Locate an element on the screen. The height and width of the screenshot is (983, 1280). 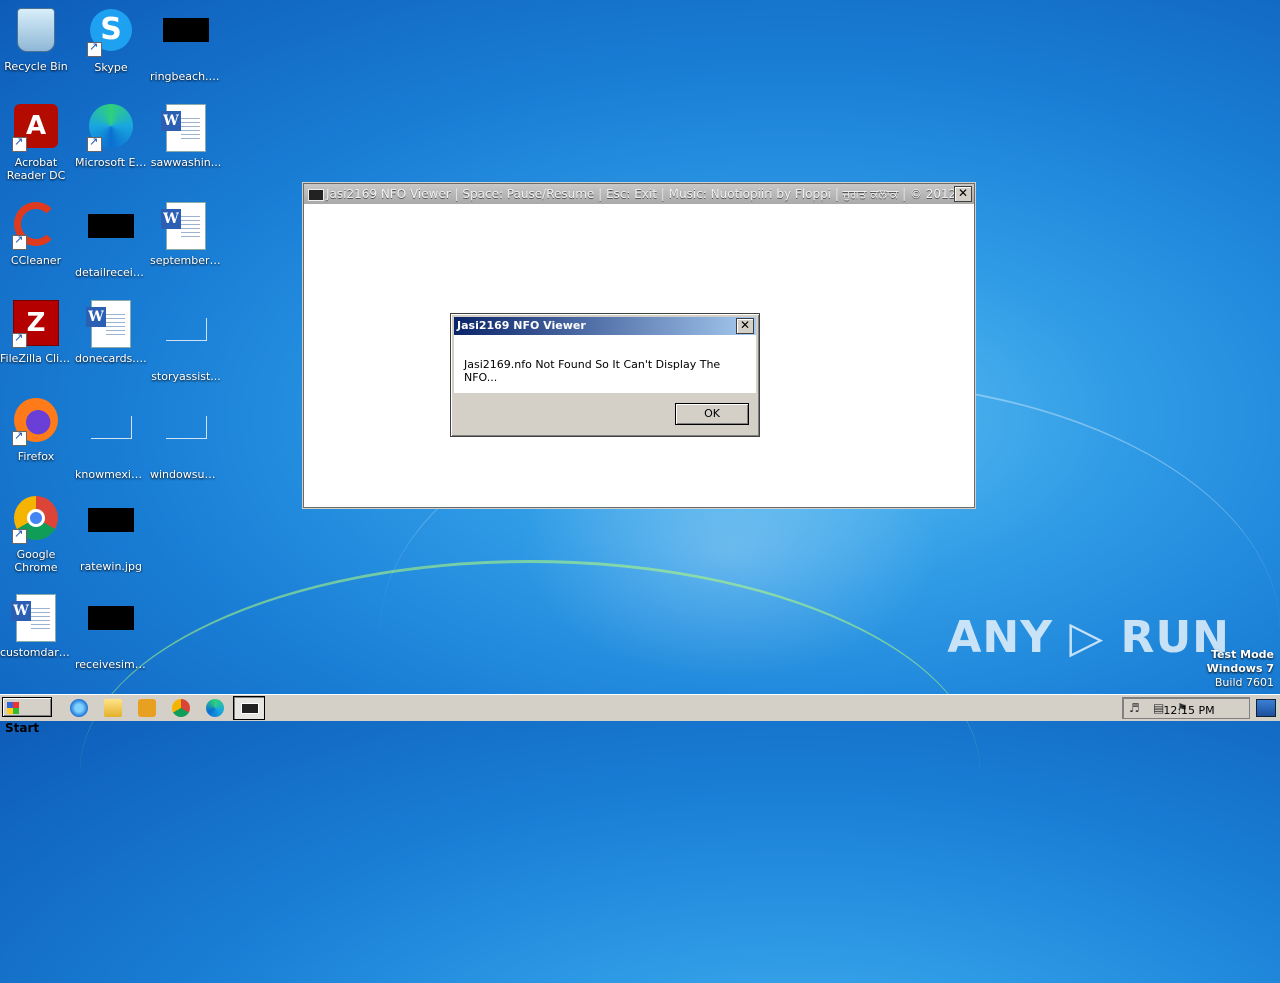
edge-taskbar-icon is located at coordinates (215, 708).